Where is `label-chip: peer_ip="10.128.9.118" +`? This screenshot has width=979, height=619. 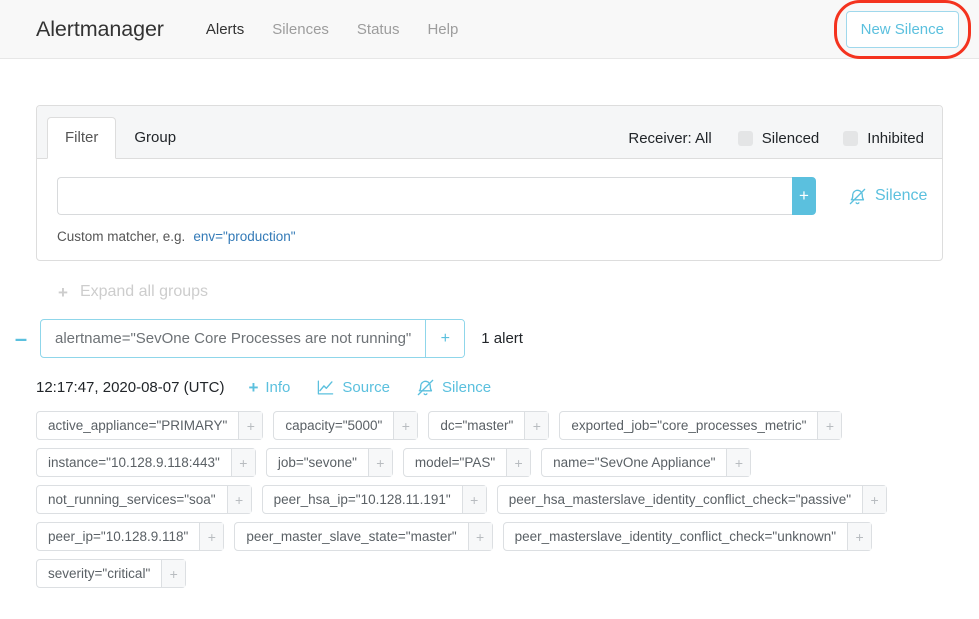 label-chip: peer_ip="10.128.9.118" + is located at coordinates (130, 536).